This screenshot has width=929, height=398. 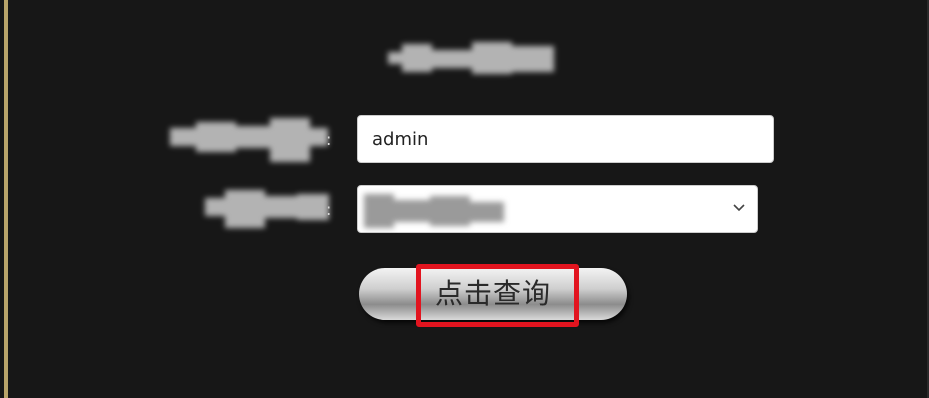 What do you see at coordinates (329, 139) in the screenshot?
I see `username-label-colon: :` at bounding box center [329, 139].